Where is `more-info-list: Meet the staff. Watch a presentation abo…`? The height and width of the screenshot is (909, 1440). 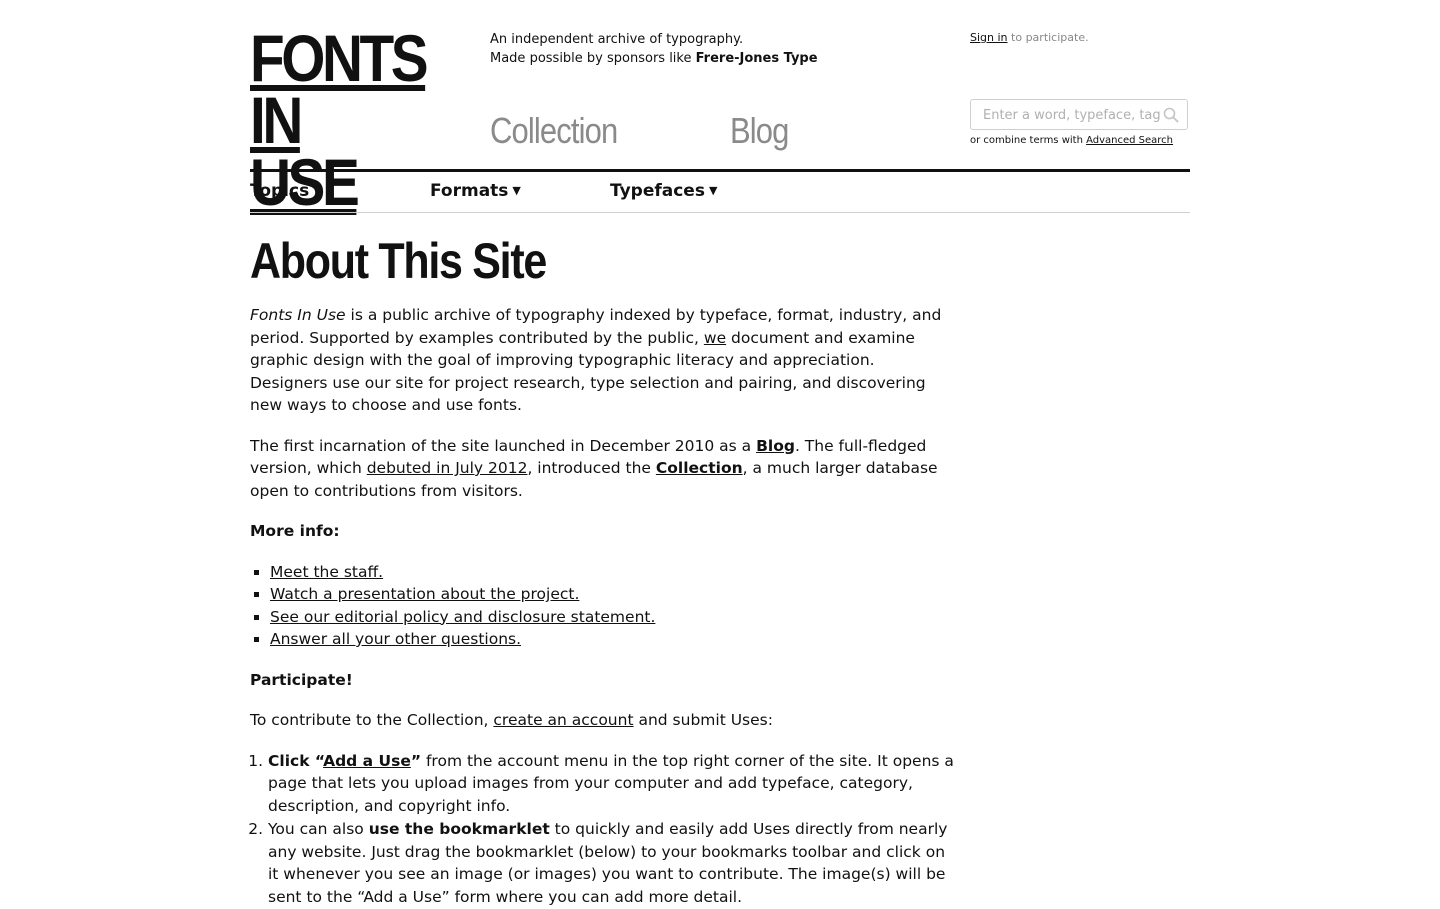
more-info-list: Meet the staff. Watch a presentation abo… is located at coordinates (602, 606).